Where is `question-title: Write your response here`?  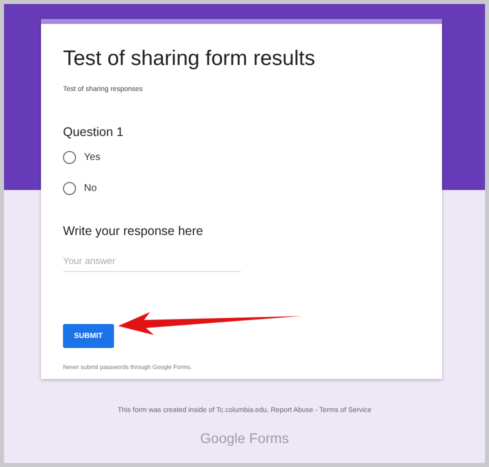 question-title: Write your response here is located at coordinates (133, 231).